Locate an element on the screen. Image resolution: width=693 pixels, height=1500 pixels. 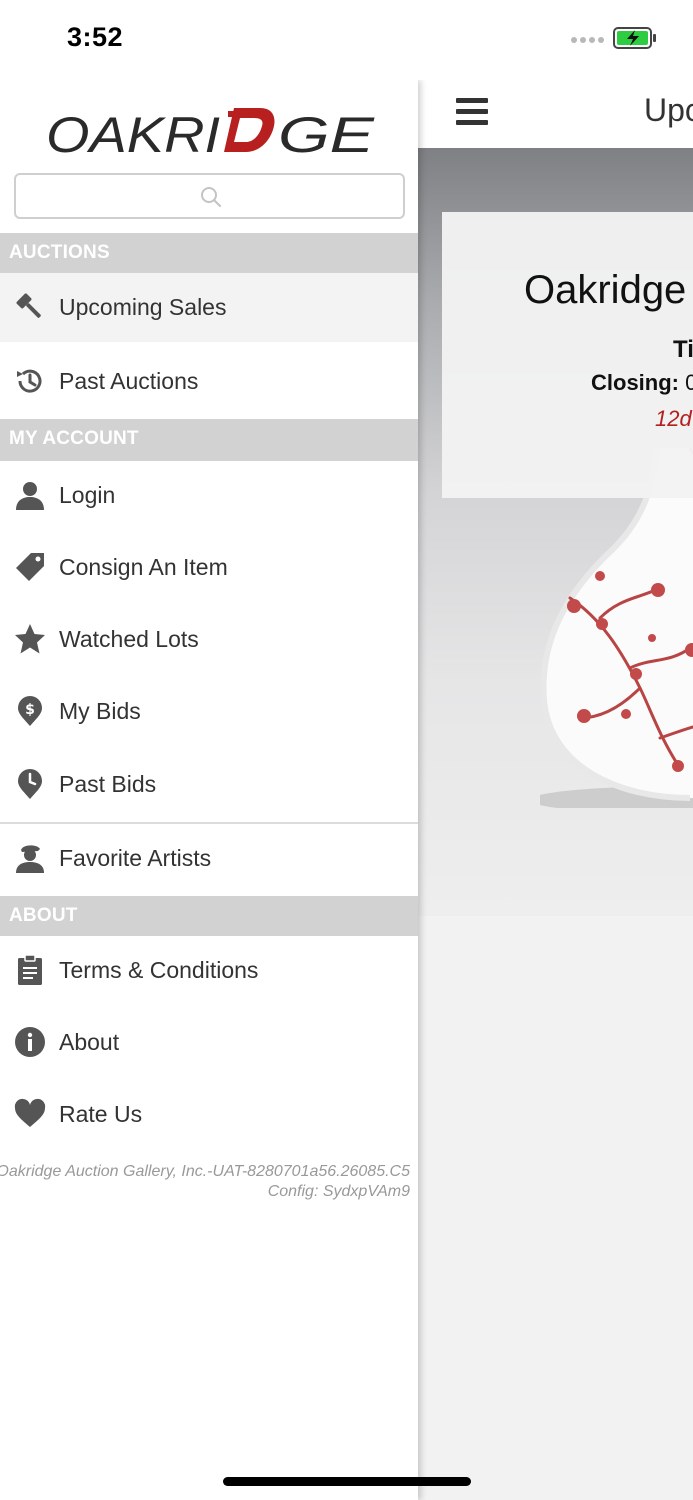
menu-label: Watched Lots is located at coordinates (129, 639).